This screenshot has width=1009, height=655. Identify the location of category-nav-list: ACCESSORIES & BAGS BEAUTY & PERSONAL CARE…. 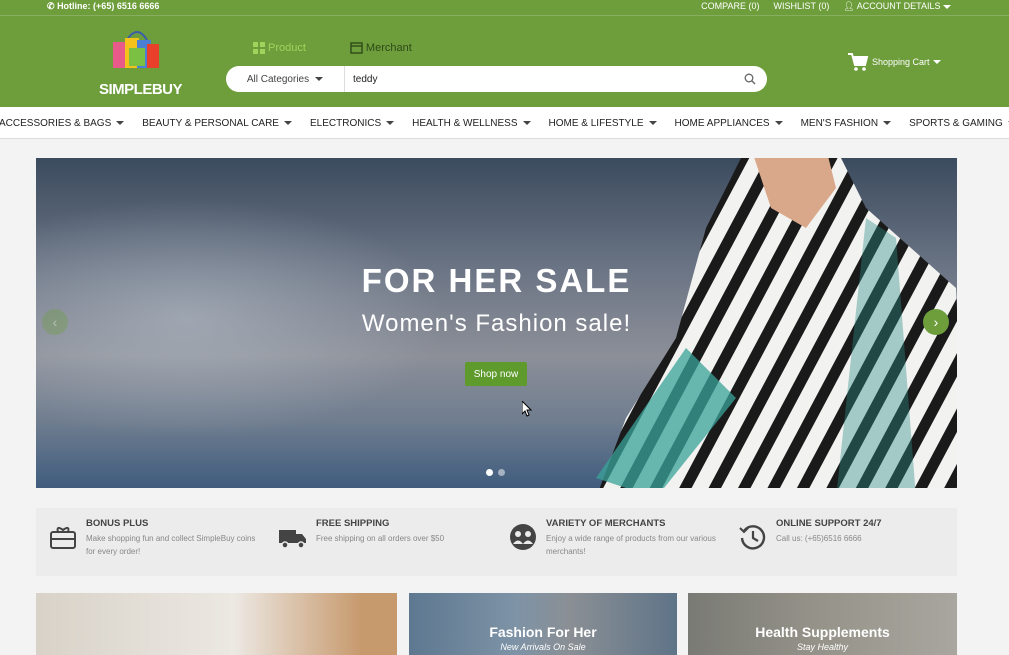
(504, 122).